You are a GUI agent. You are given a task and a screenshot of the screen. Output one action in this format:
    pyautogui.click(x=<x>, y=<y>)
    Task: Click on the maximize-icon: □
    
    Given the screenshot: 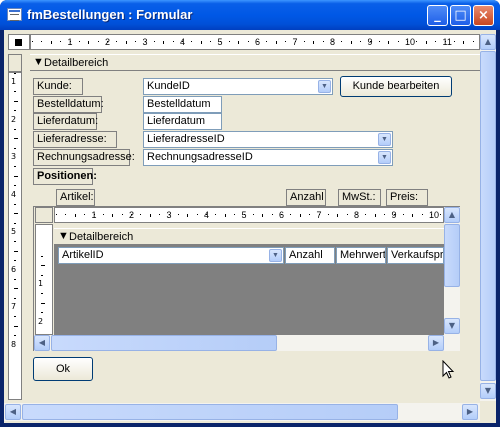 What is the action you would take?
    pyautogui.click(x=460, y=15)
    